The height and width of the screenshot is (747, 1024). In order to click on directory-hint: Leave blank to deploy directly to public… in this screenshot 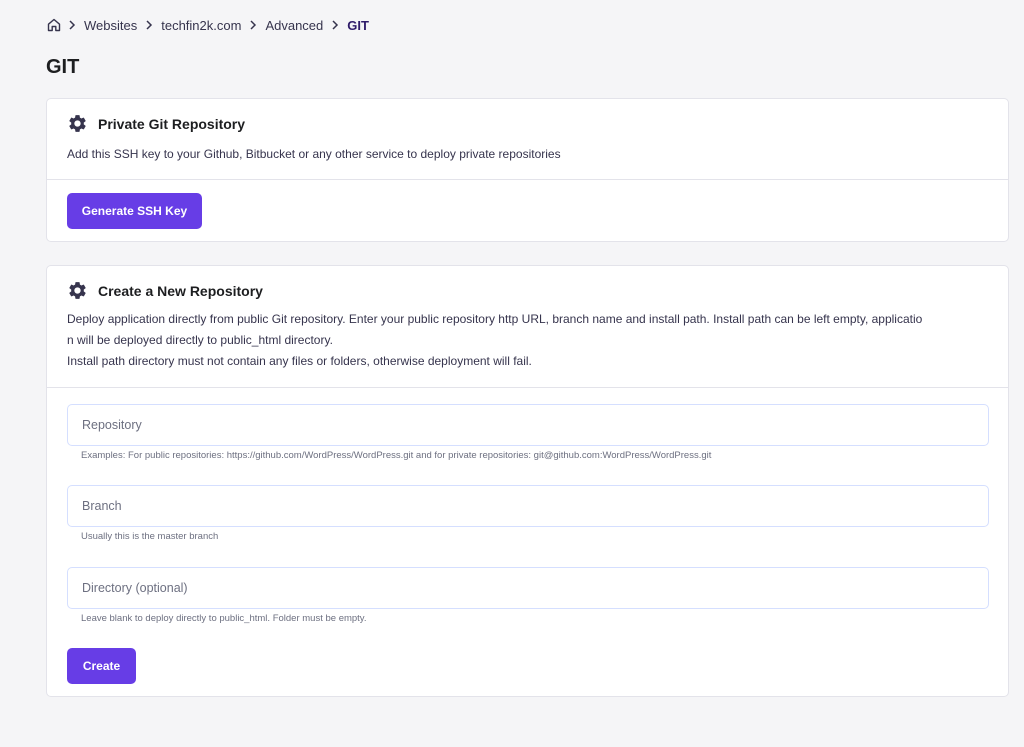, I will do `click(224, 618)`.